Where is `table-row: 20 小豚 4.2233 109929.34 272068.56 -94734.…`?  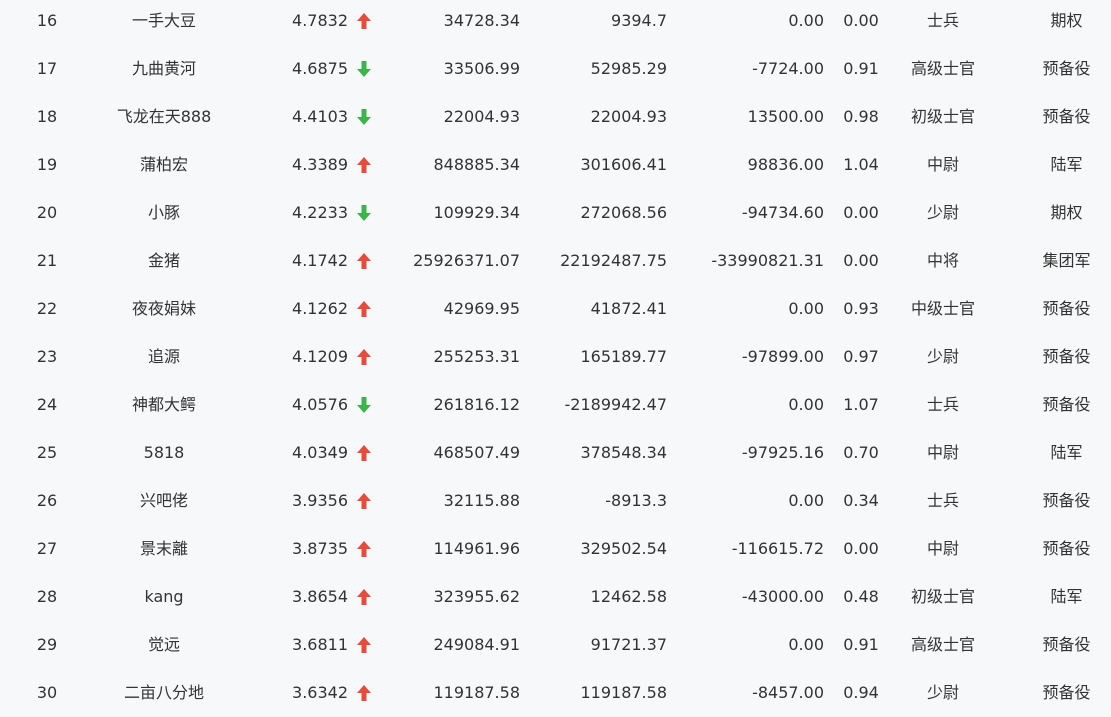 table-row: 20 小豚 4.2233 109929.34 272068.56 -94734.… is located at coordinates (555, 213).